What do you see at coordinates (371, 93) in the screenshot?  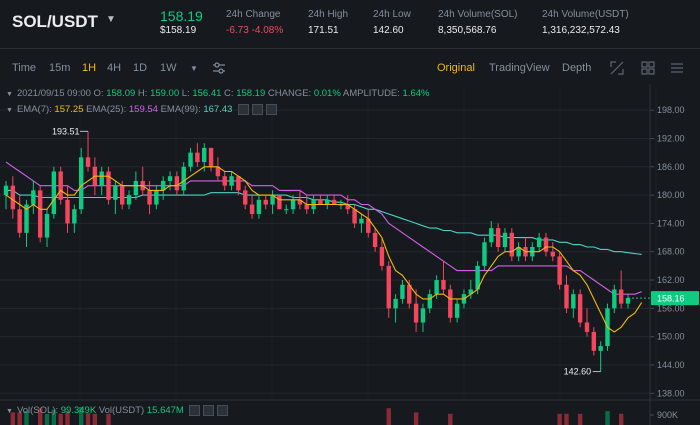 I see `amplitude-label: AMPLITUDE:` at bounding box center [371, 93].